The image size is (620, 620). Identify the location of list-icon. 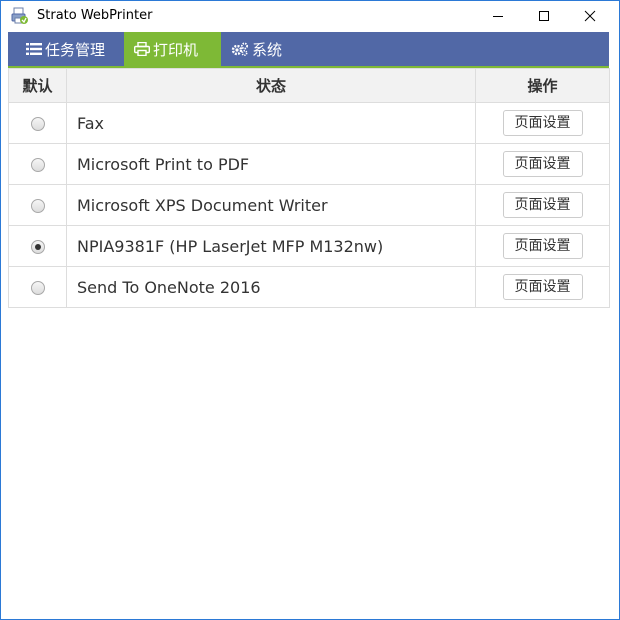
(34, 49).